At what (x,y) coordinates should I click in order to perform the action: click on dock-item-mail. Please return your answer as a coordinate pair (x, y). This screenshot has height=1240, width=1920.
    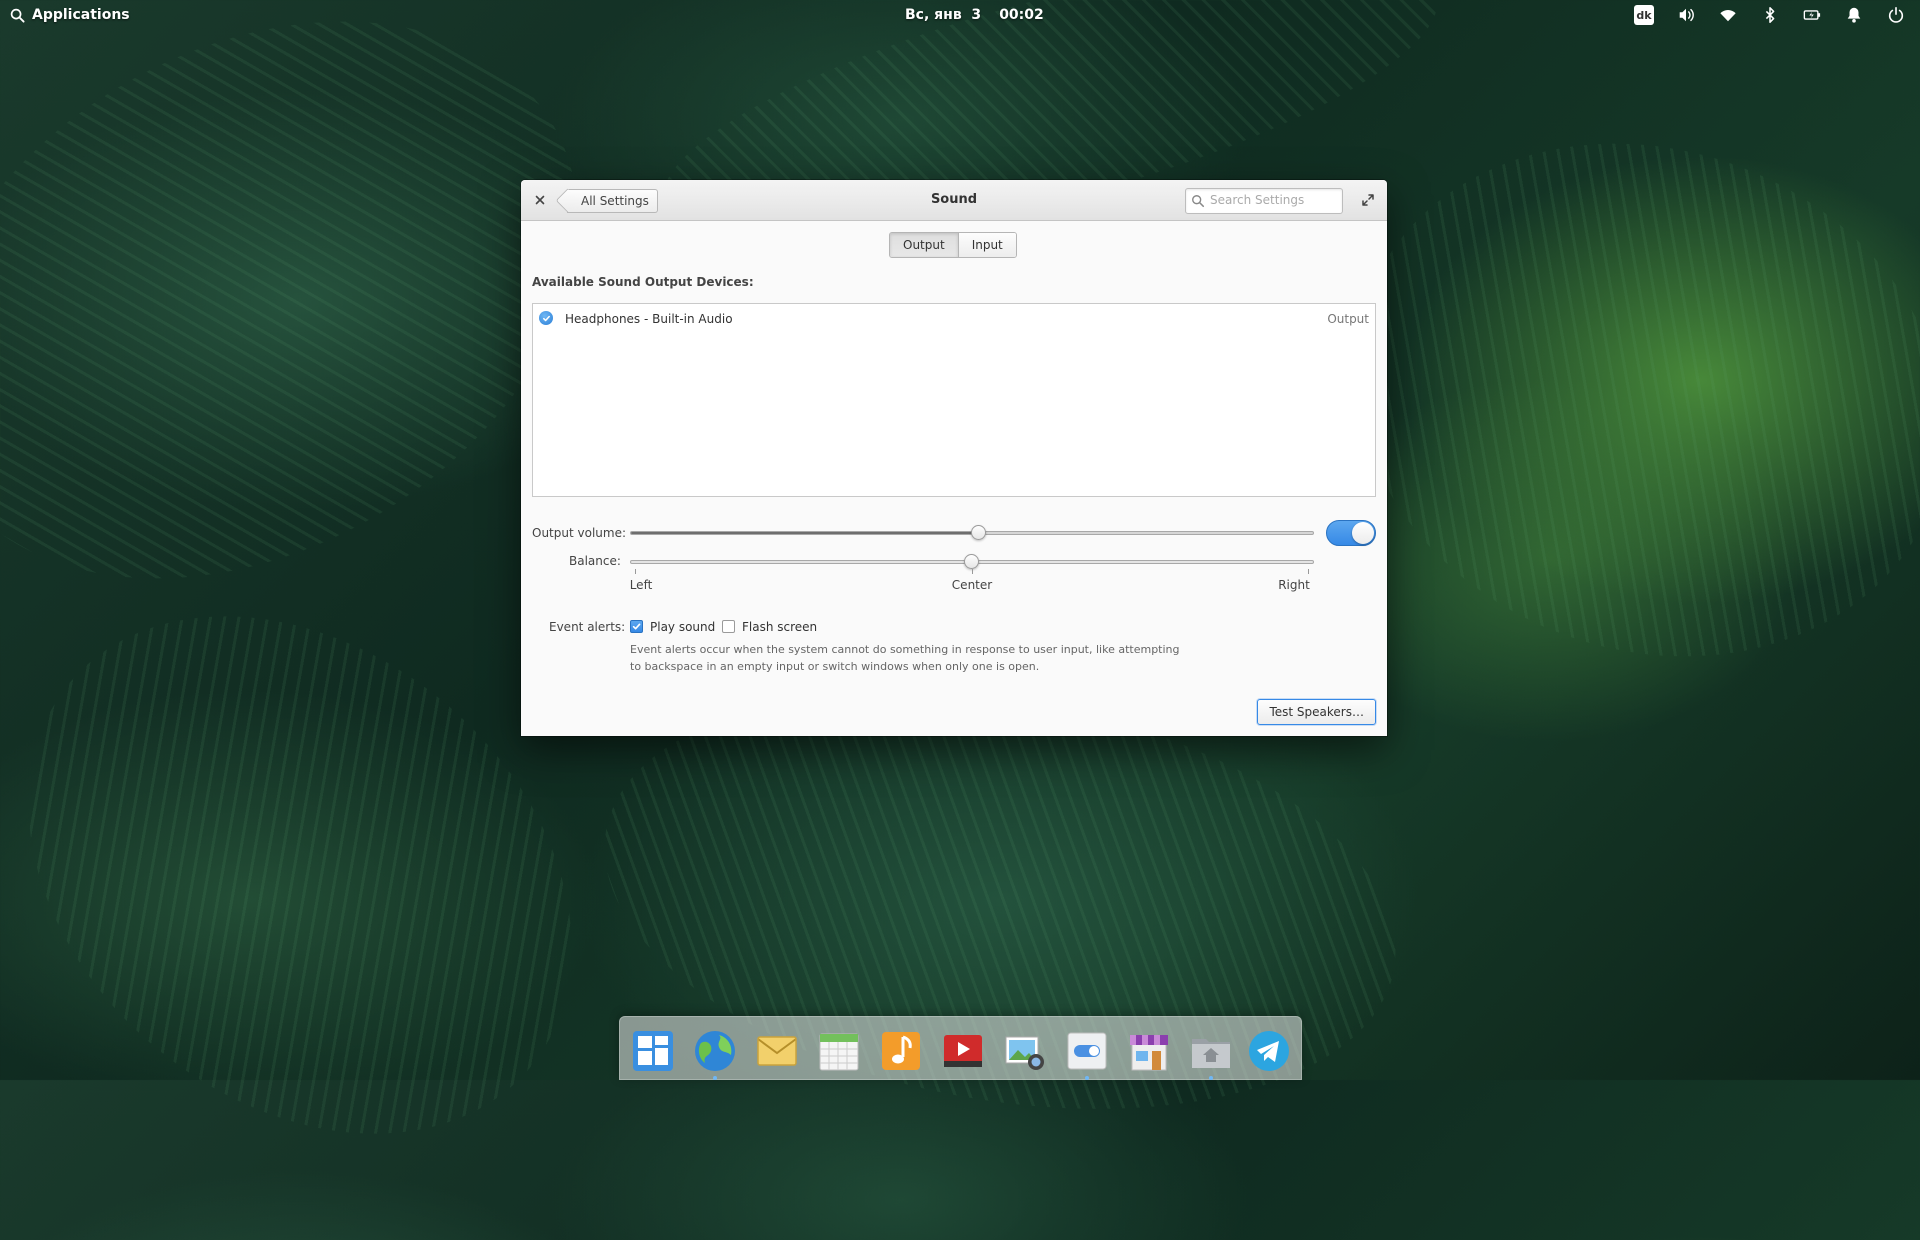
    Looking at the image, I should click on (777, 1051).